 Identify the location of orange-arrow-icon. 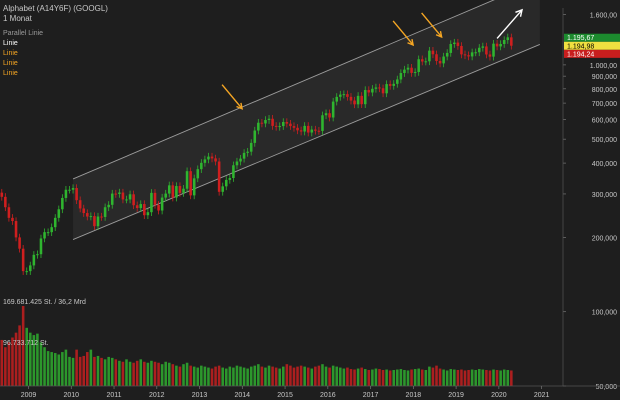
(232, 97).